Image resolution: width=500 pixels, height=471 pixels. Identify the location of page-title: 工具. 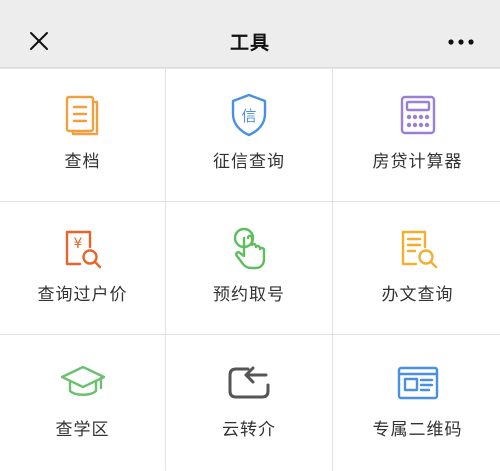
(249, 43).